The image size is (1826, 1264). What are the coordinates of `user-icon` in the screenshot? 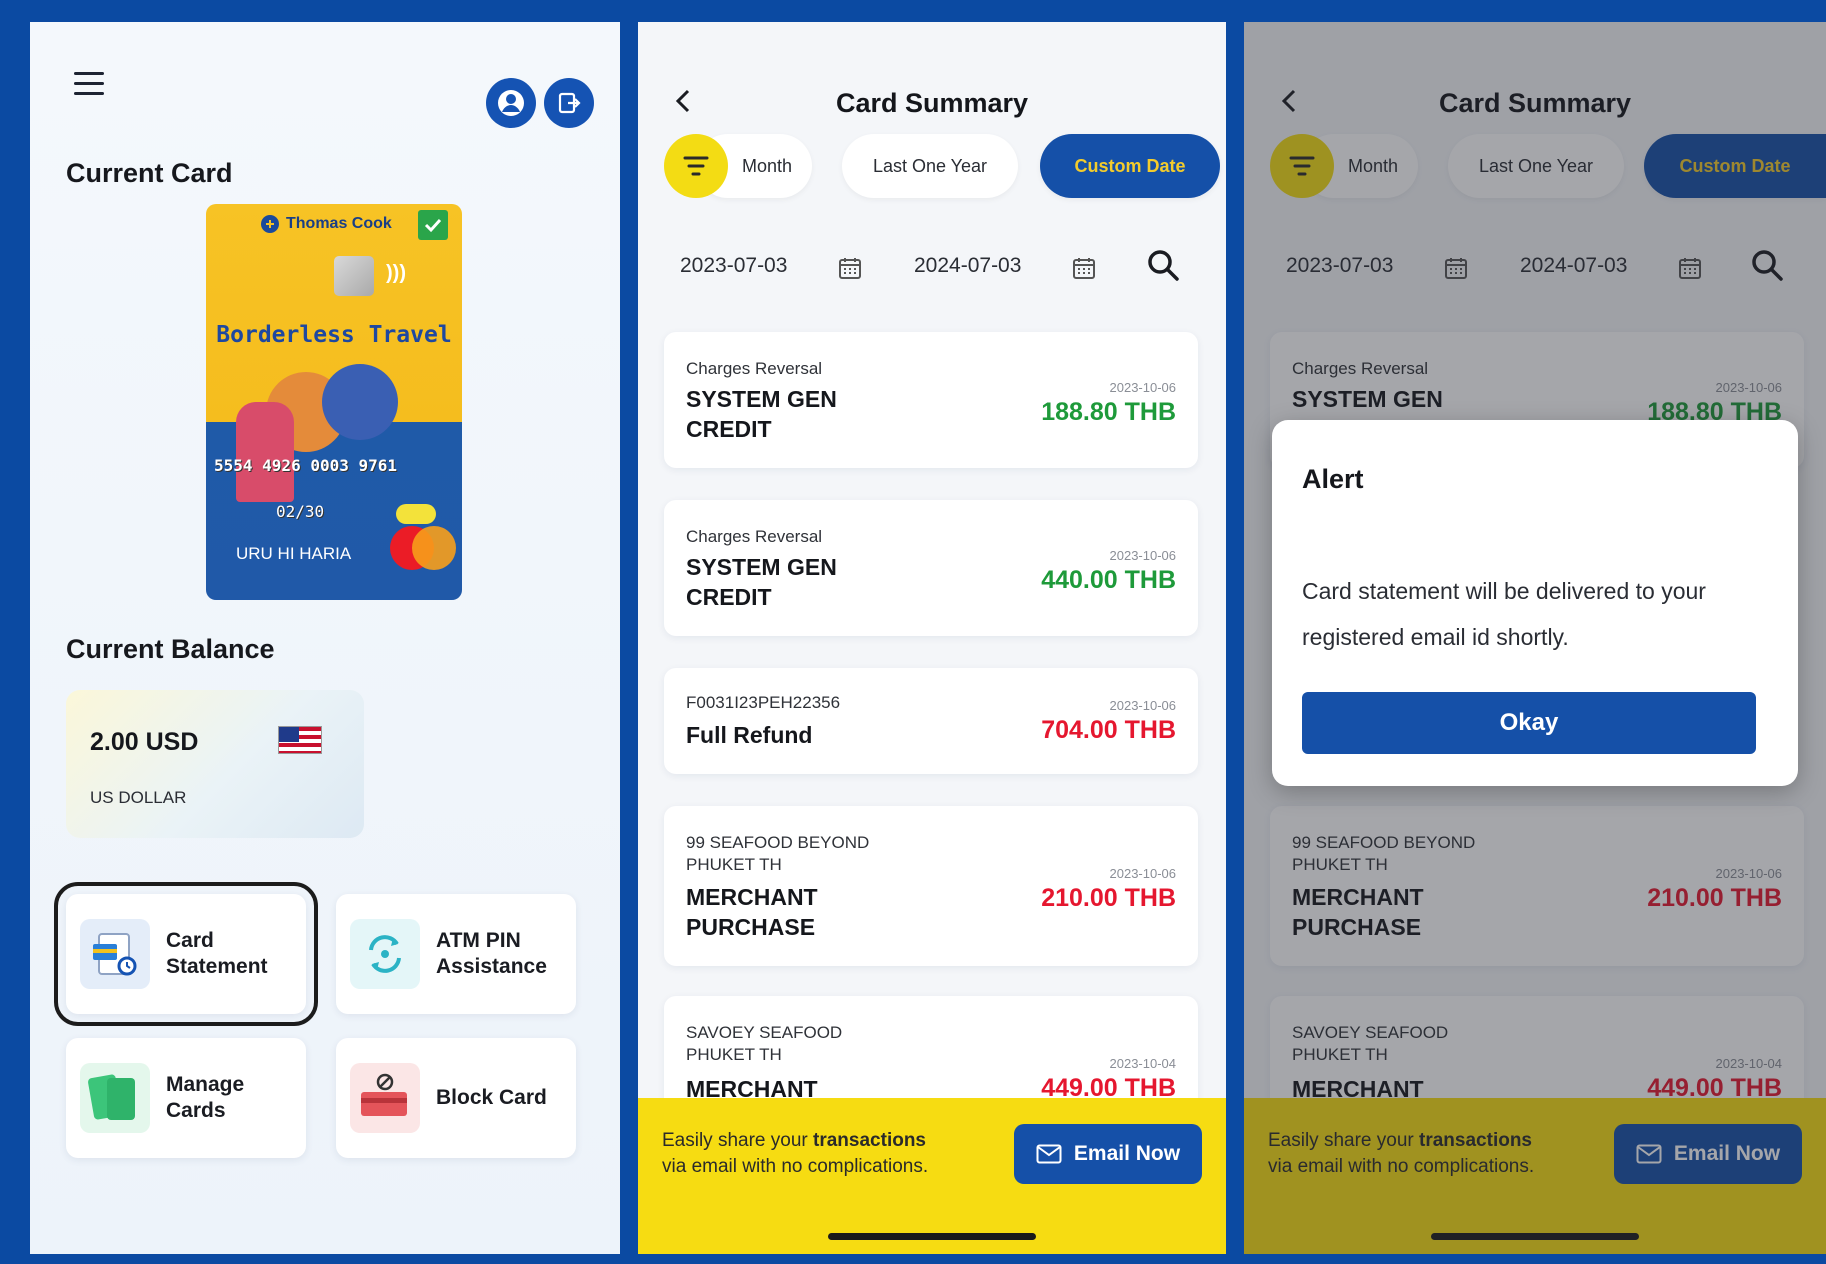 It's located at (511, 103).